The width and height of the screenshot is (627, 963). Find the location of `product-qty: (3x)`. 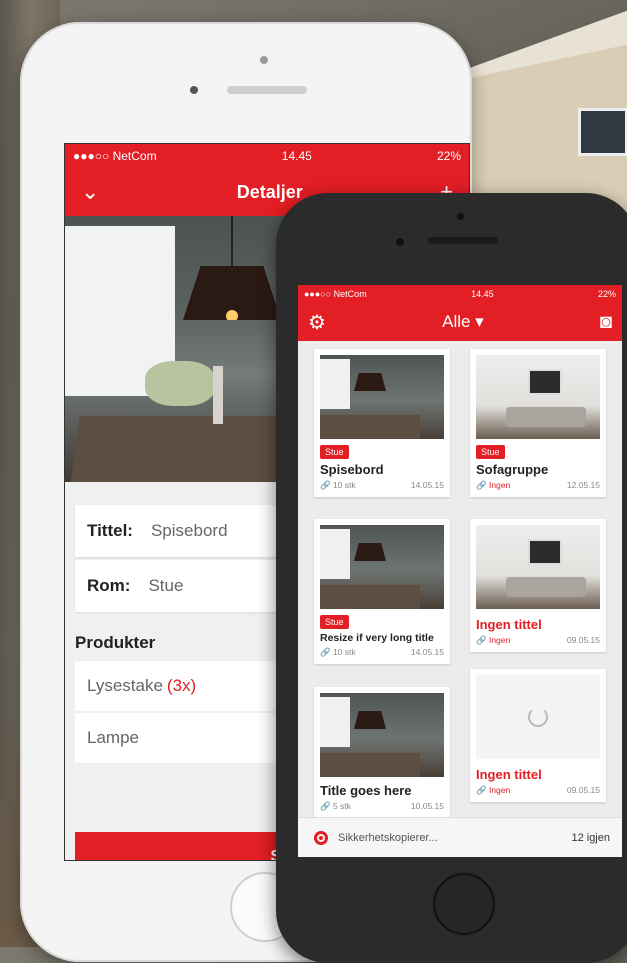

product-qty: (3x) is located at coordinates (181, 685).